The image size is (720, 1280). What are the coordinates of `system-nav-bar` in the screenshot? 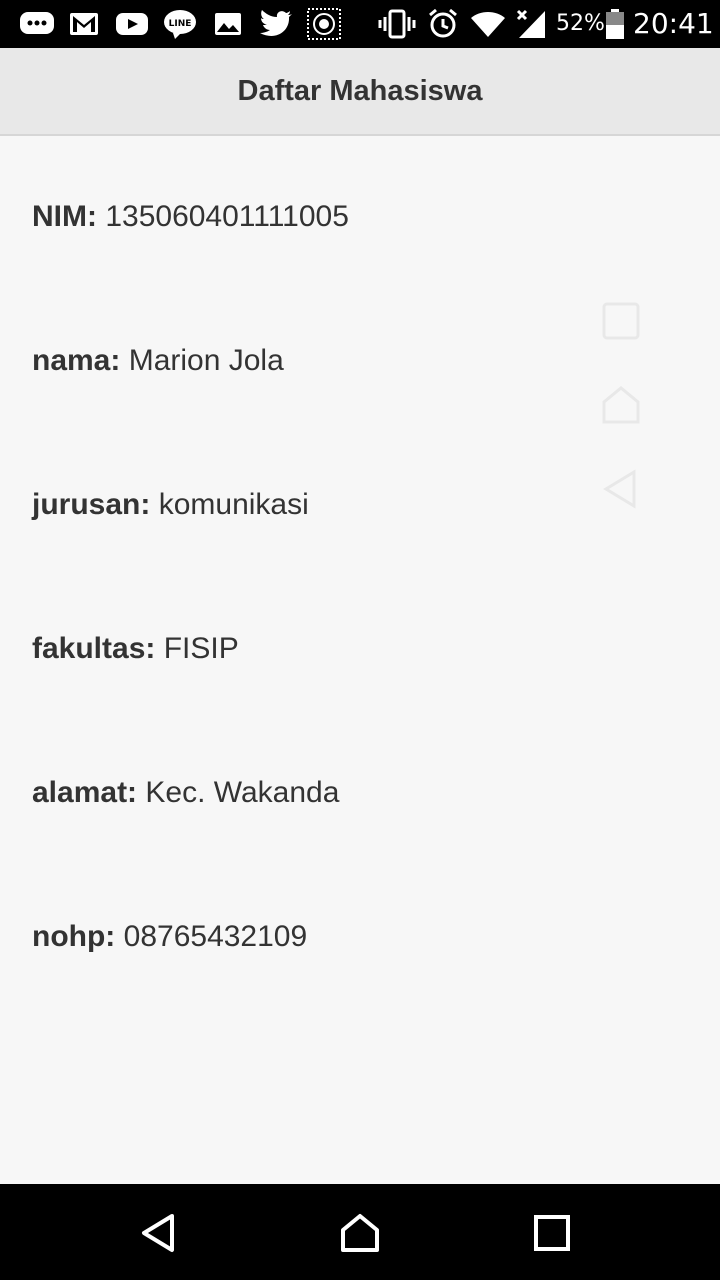 It's located at (360, 1232).